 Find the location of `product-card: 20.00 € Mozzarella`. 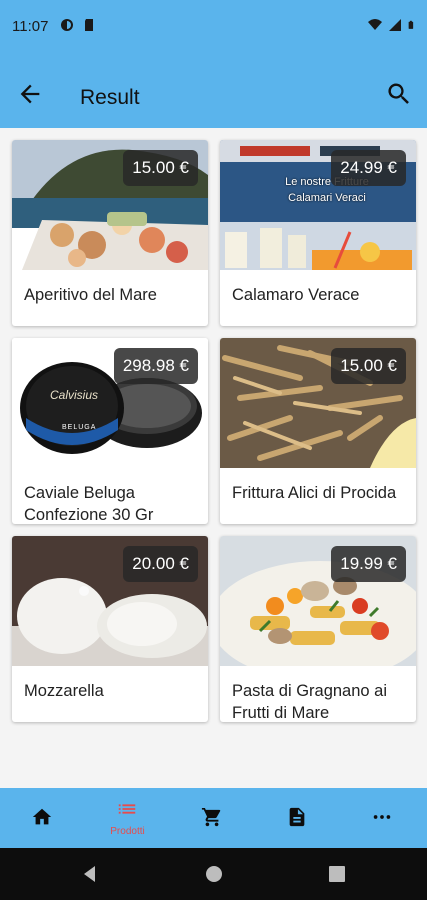

product-card: 20.00 € Mozzarella is located at coordinates (110, 629).